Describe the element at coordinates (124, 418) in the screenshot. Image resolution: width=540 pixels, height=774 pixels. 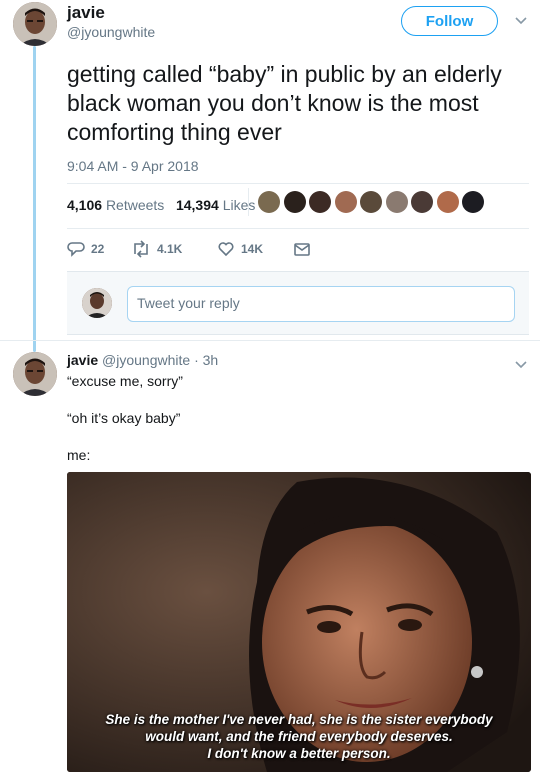
I see `reply-text-line: “oh it’s okay baby”` at that location.